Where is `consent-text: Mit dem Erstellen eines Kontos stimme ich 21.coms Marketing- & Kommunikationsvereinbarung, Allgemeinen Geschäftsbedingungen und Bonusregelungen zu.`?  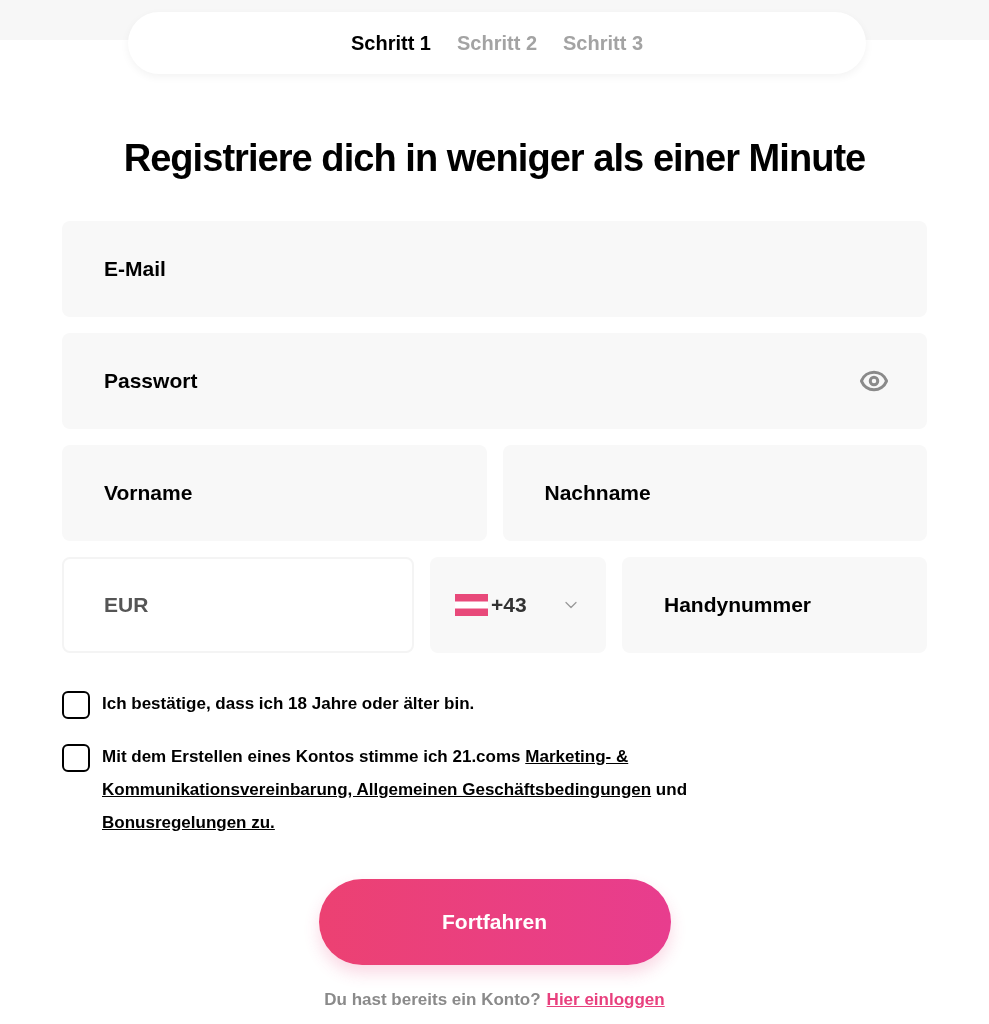 consent-text: Mit dem Erstellen eines Kontos stimme ich 21.coms Marketing- & Kommunikationsvereinbarung, Allgemeinen Geschäftsbedingungen und Bonusregelungen zu. is located at coordinates (395, 790).